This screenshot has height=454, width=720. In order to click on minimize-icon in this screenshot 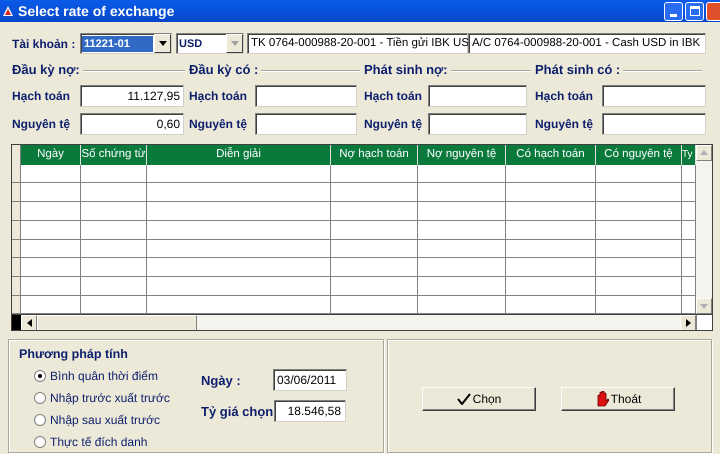, I will do `click(673, 15)`.